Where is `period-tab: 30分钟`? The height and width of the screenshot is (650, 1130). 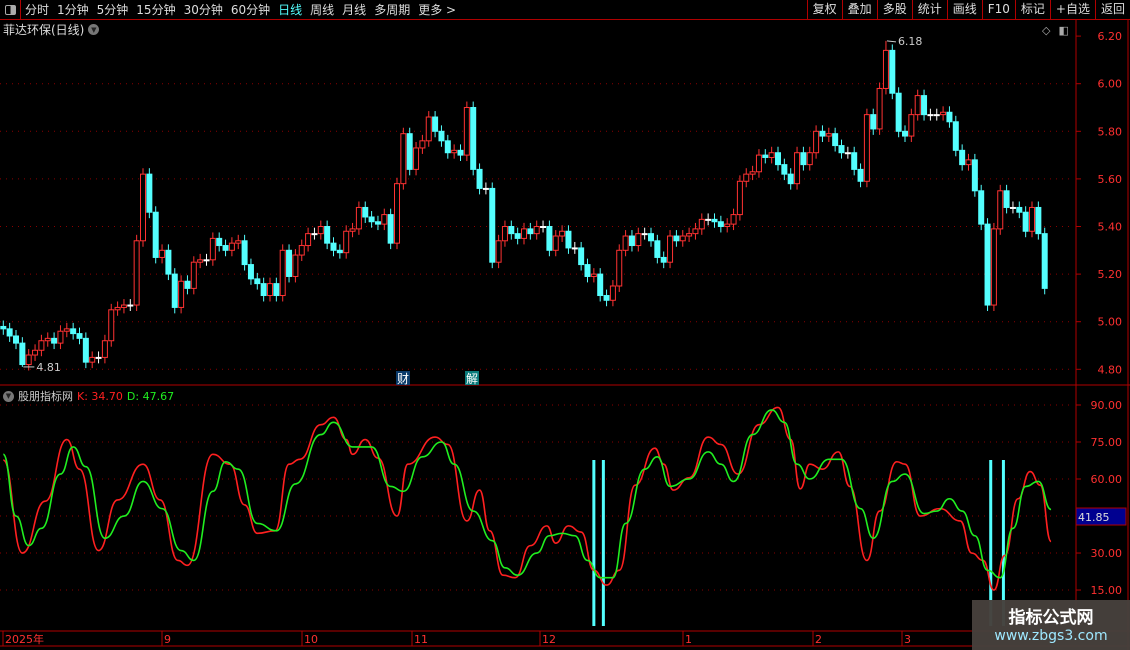
period-tab: 30分钟 is located at coordinates (203, 9).